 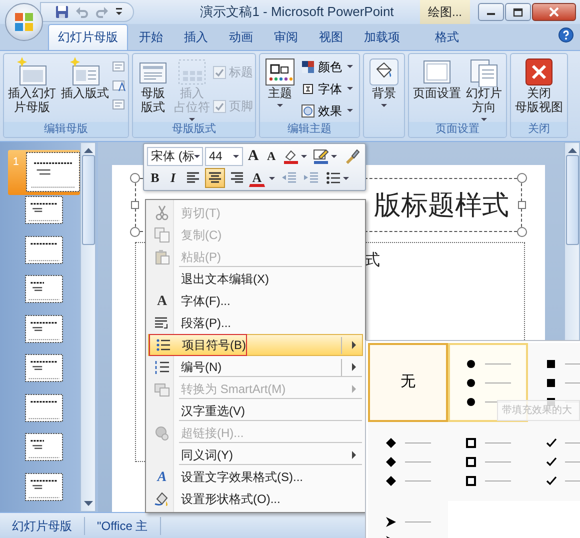 I want to click on close-button, so click(x=554, y=12).